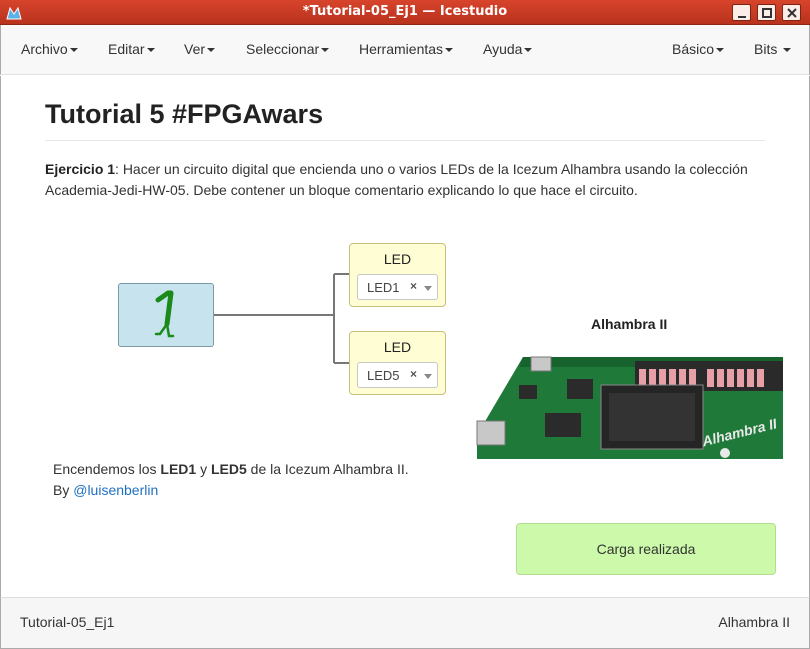  I want to click on notification-text: Carga realizada, so click(646, 549).